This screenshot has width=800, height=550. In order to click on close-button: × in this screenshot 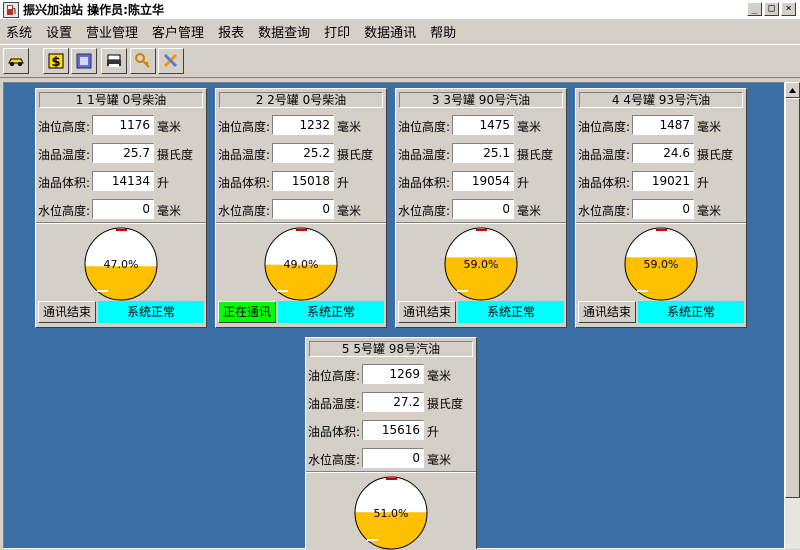, I will do `click(788, 9)`.